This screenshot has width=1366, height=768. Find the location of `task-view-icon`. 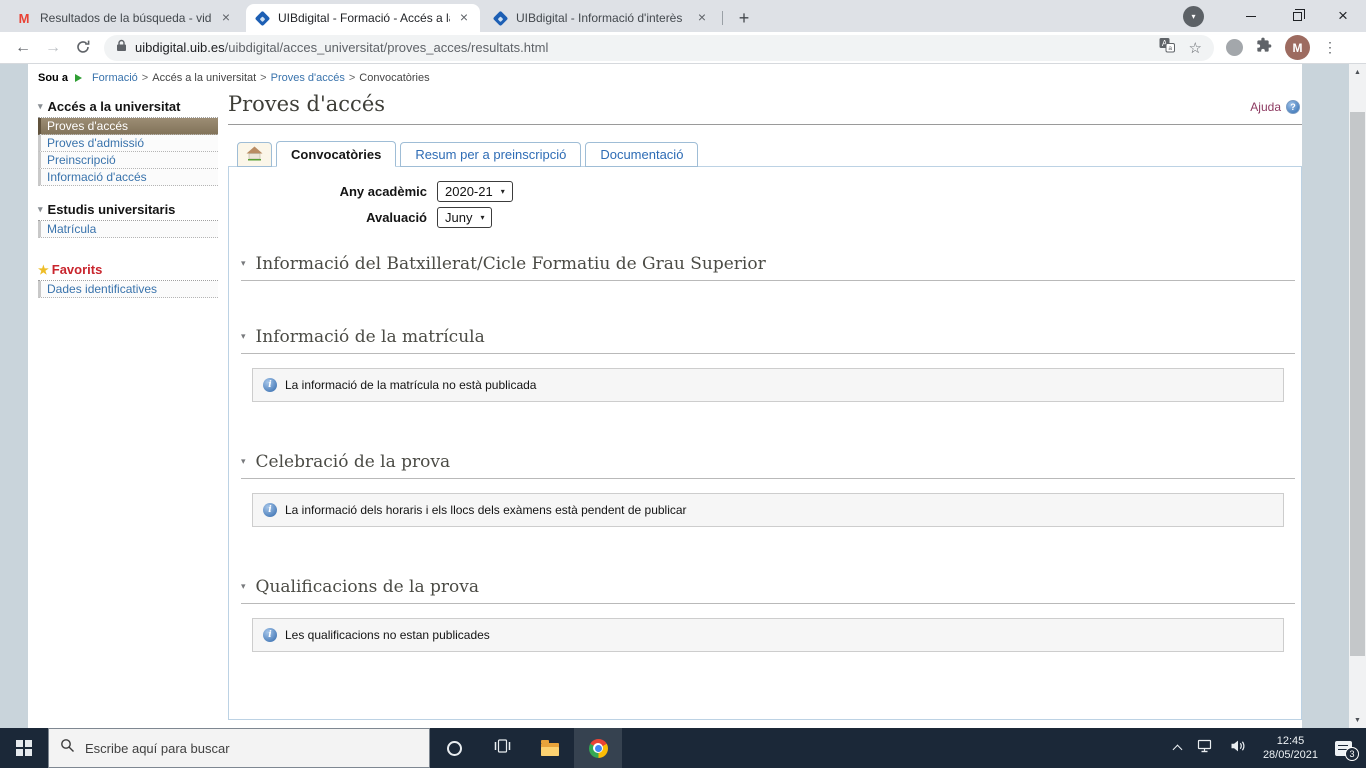

task-view-icon is located at coordinates (502, 748).